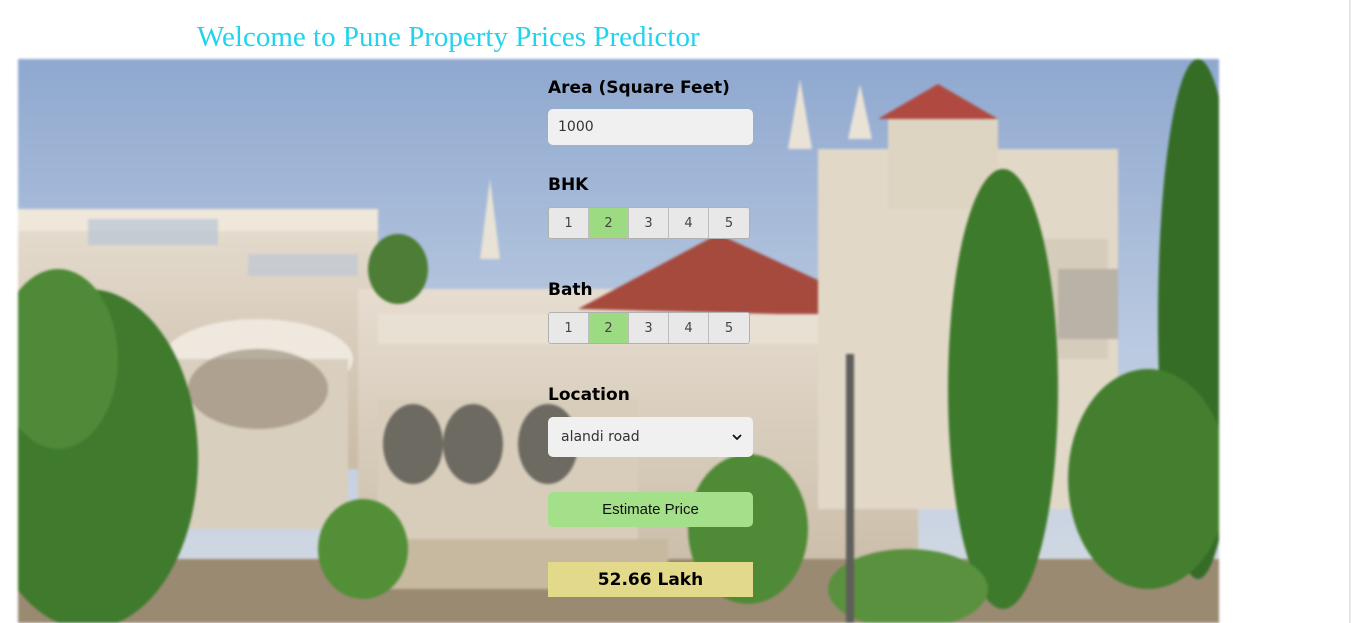  What do you see at coordinates (639, 88) in the screenshot?
I see `area-label: Area (Square Feet)` at bounding box center [639, 88].